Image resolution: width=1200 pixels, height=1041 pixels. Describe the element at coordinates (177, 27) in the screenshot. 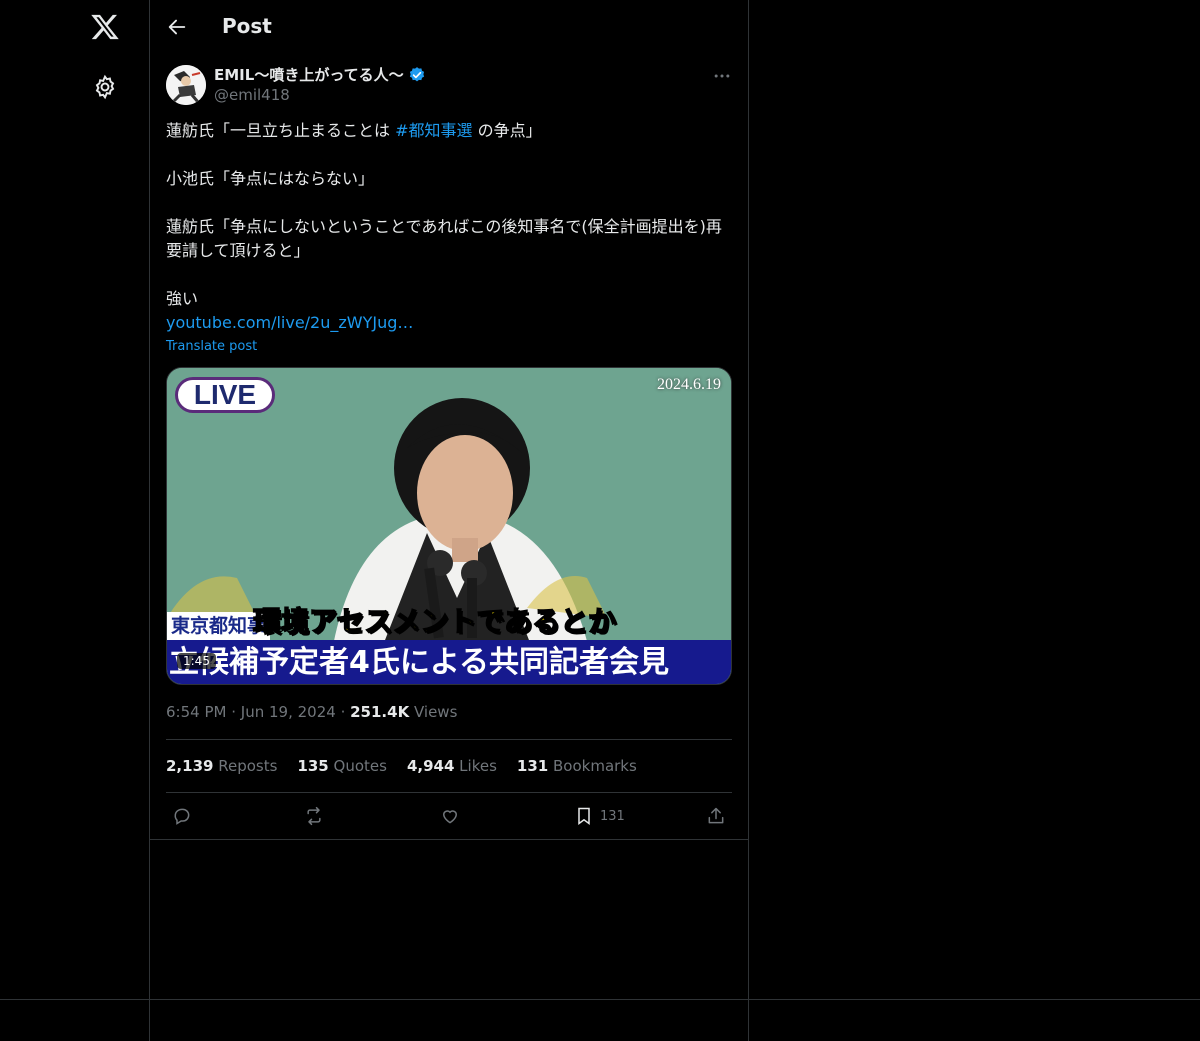

I see `back-arrow-icon` at that location.